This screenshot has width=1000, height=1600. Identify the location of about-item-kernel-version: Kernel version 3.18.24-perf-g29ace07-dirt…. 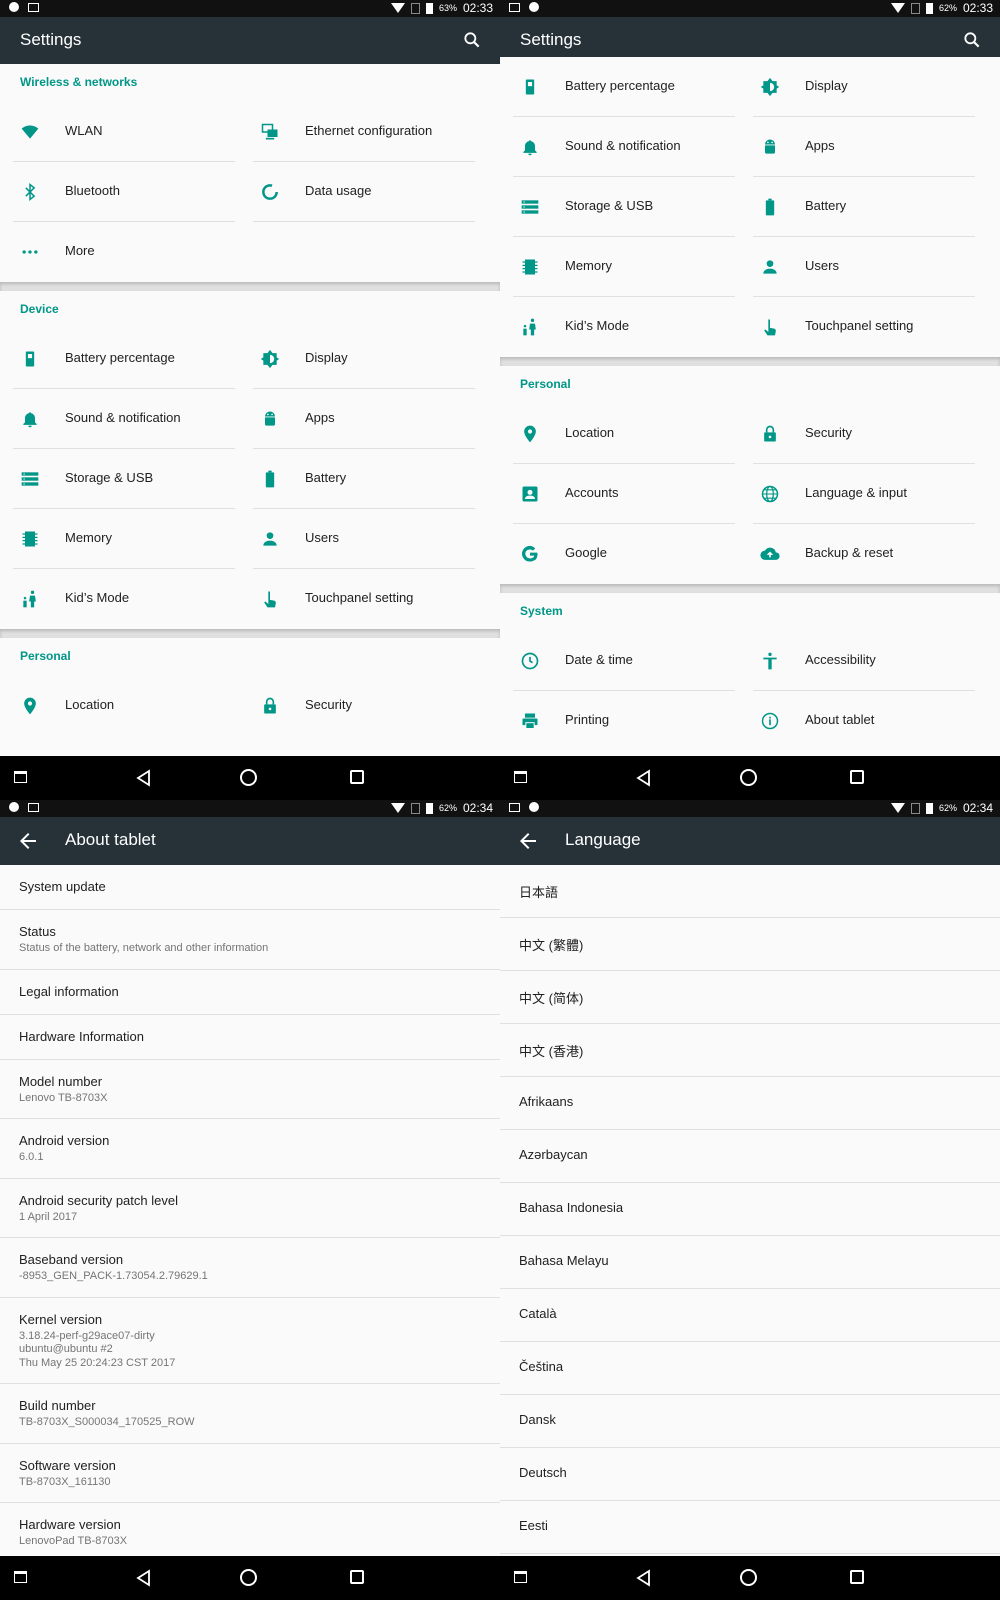
(250, 1341).